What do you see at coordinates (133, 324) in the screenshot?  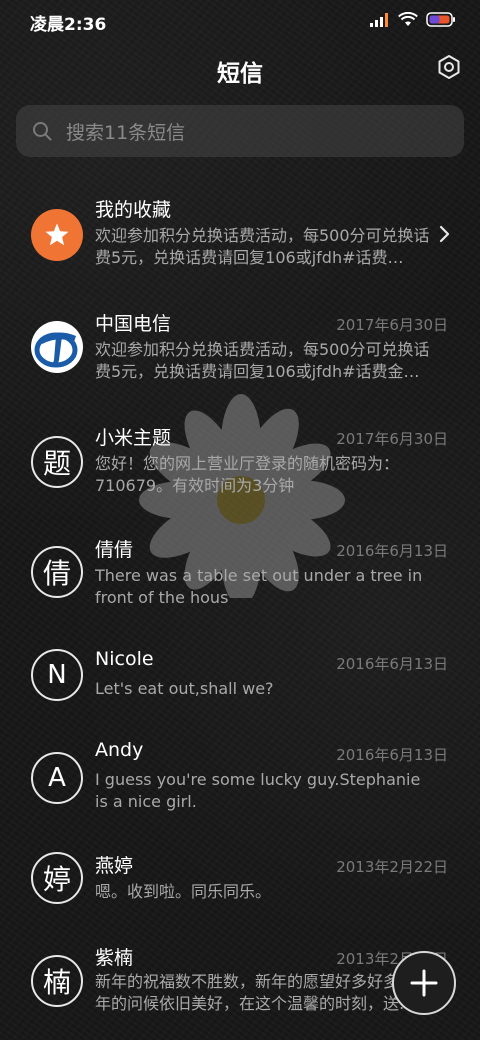 I see `conversation-name: 中国电信` at bounding box center [133, 324].